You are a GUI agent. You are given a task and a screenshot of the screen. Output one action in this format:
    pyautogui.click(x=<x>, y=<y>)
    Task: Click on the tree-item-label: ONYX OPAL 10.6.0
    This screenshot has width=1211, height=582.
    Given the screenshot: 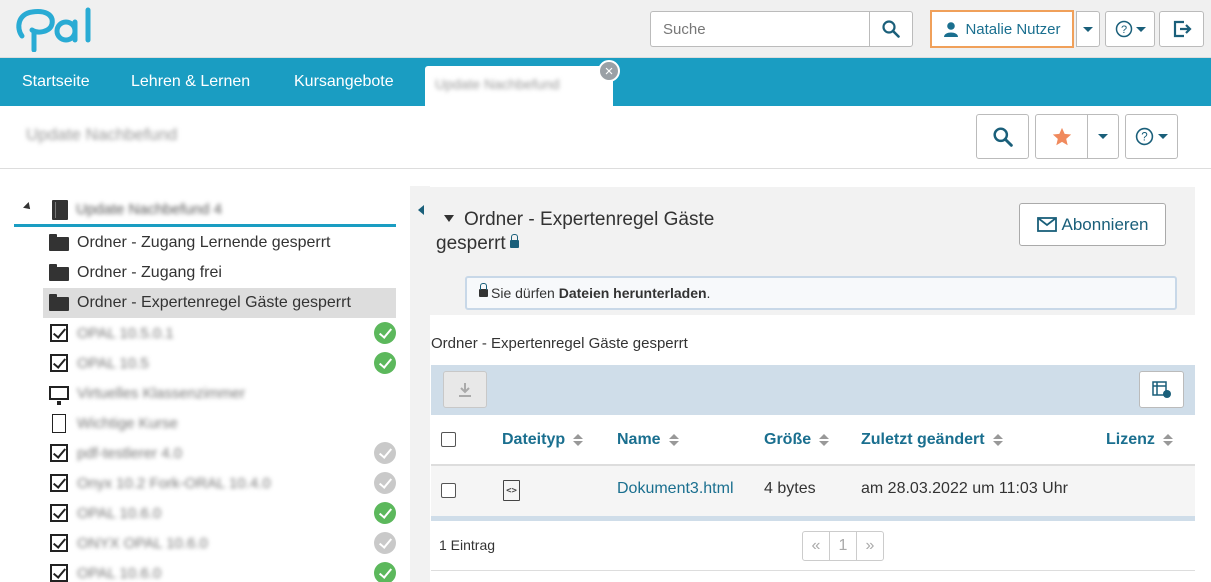 What is the action you would take?
    pyautogui.click(x=142, y=543)
    